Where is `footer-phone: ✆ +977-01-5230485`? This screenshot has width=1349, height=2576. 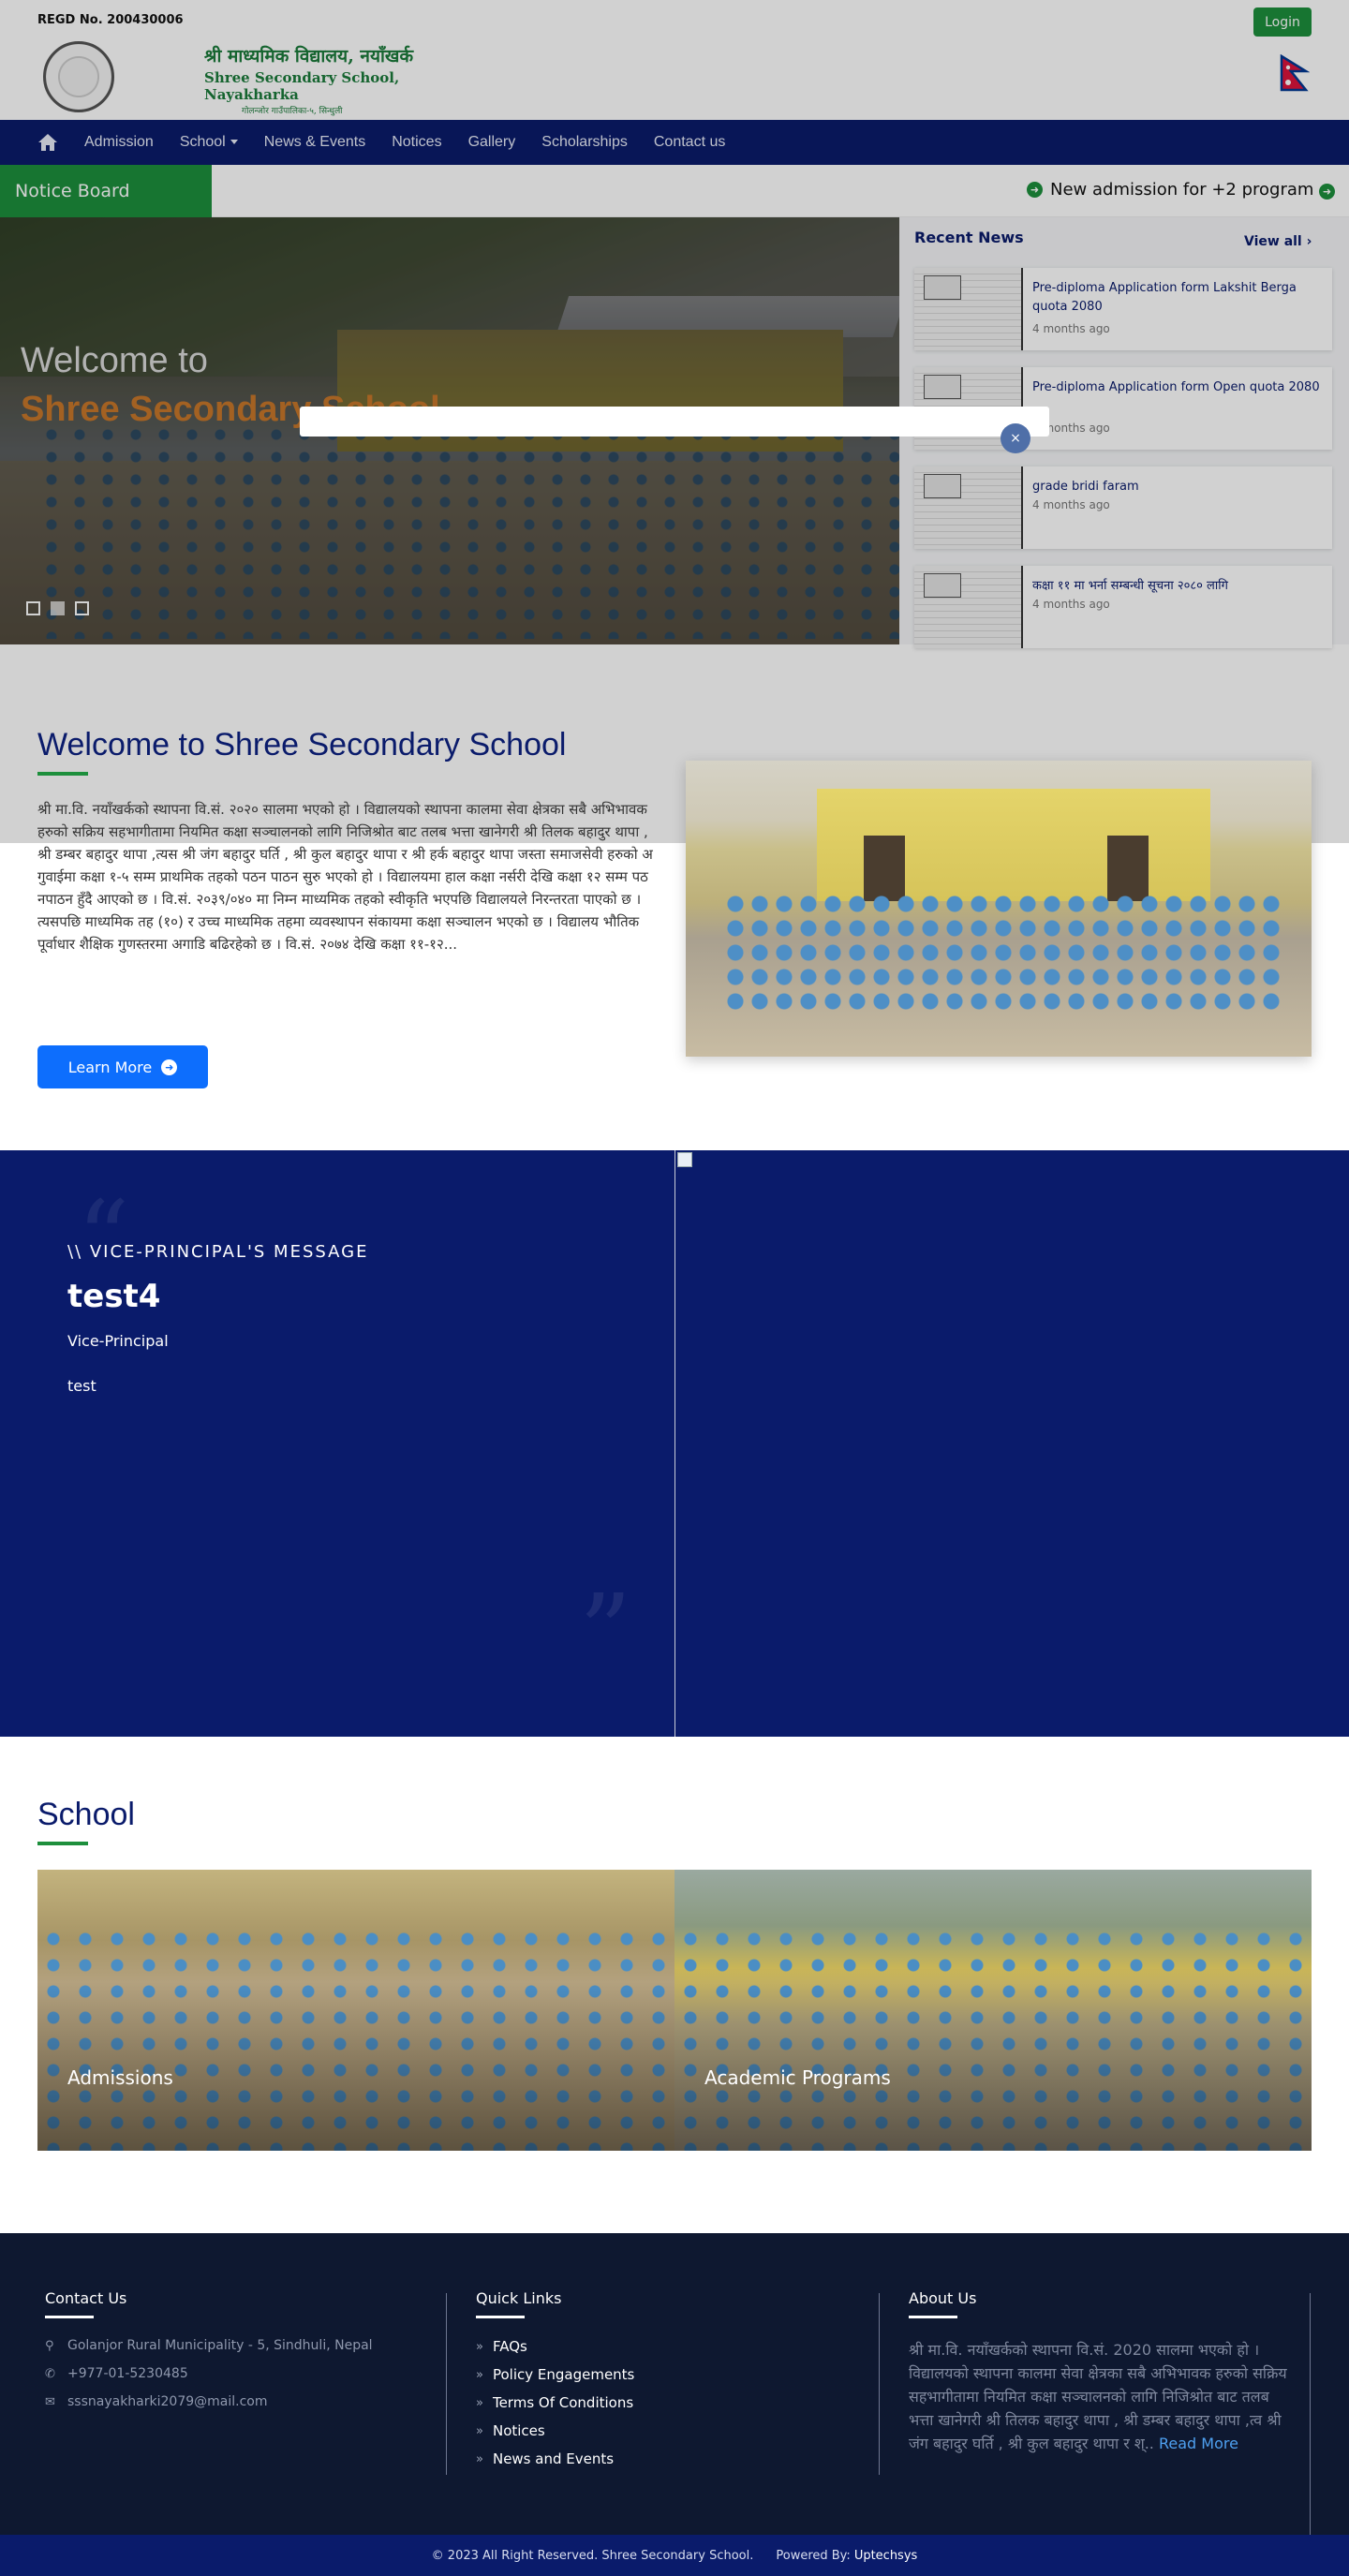 footer-phone: ✆ +977-01-5230485 is located at coordinates (117, 2374).